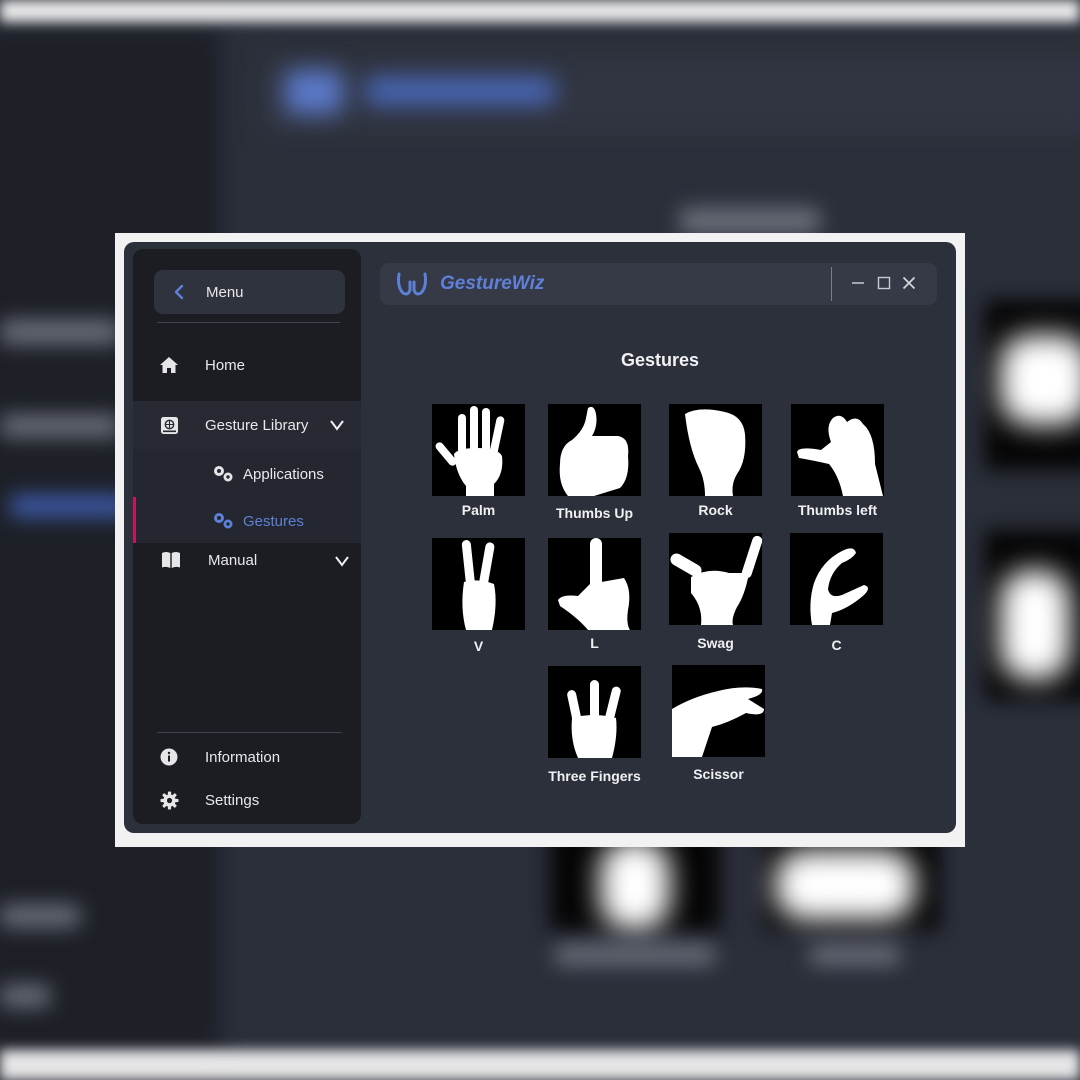  What do you see at coordinates (412, 284) in the screenshot?
I see `hands-logo-icon` at bounding box center [412, 284].